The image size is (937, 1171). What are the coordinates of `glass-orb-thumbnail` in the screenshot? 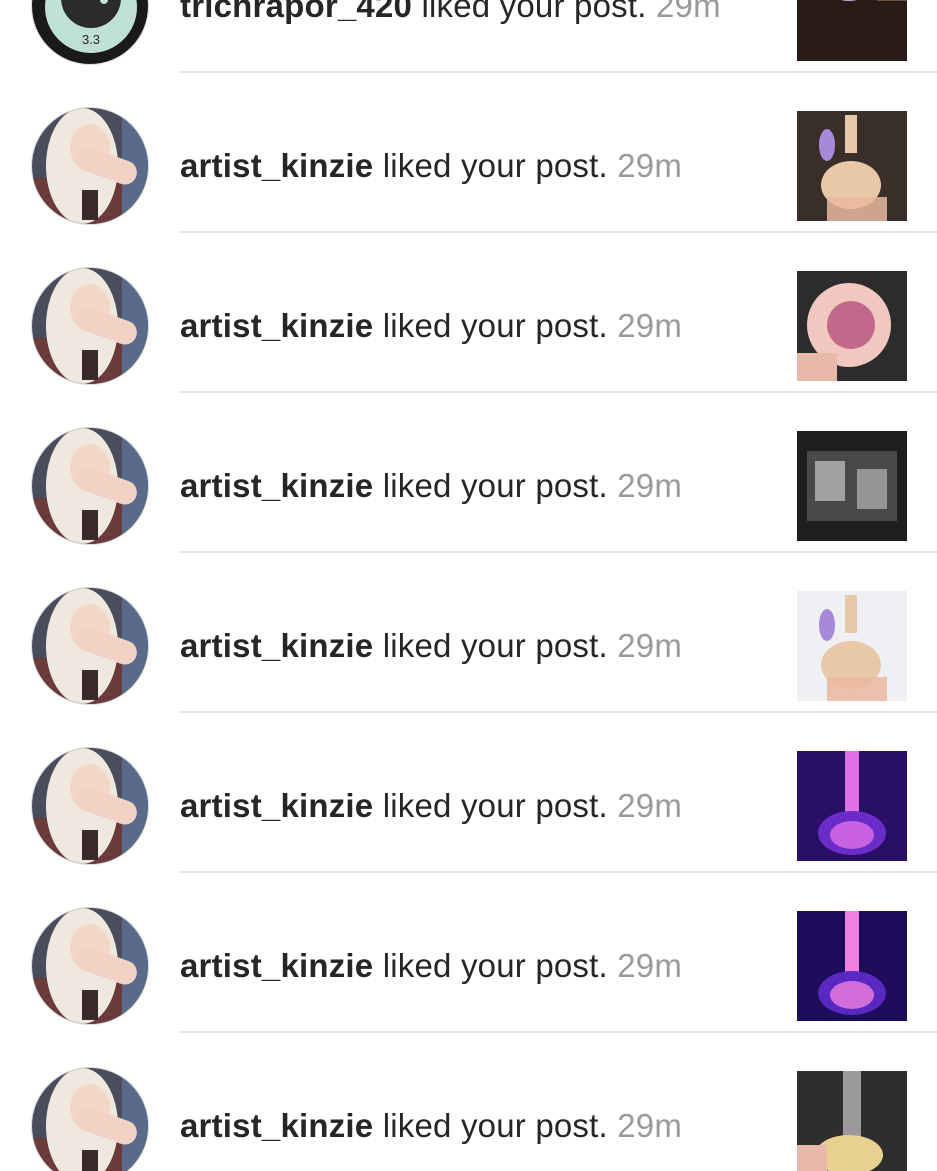 It's located at (852, 326).